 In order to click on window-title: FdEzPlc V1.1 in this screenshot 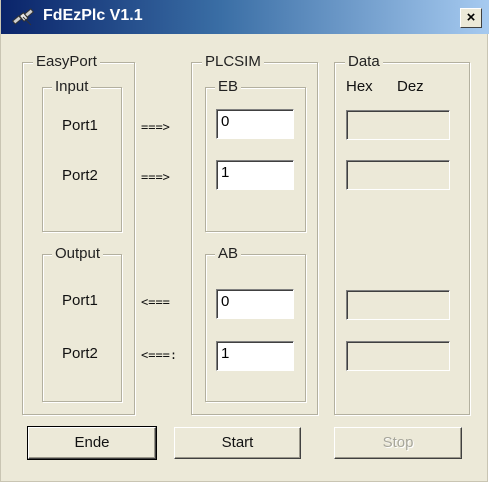, I will do `click(93, 15)`.